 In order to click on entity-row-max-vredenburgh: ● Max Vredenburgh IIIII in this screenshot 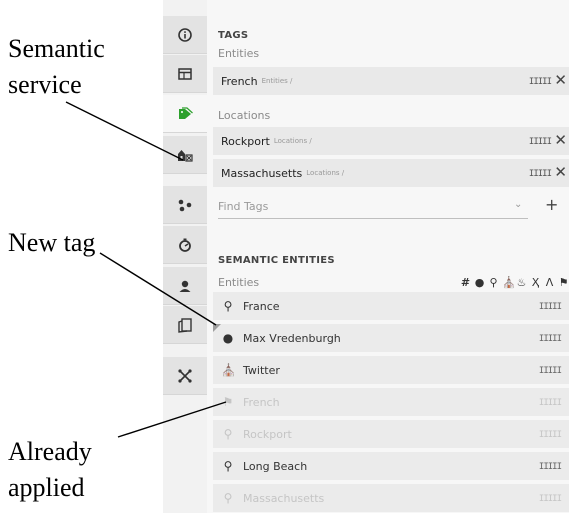, I will do `click(391, 339)`.